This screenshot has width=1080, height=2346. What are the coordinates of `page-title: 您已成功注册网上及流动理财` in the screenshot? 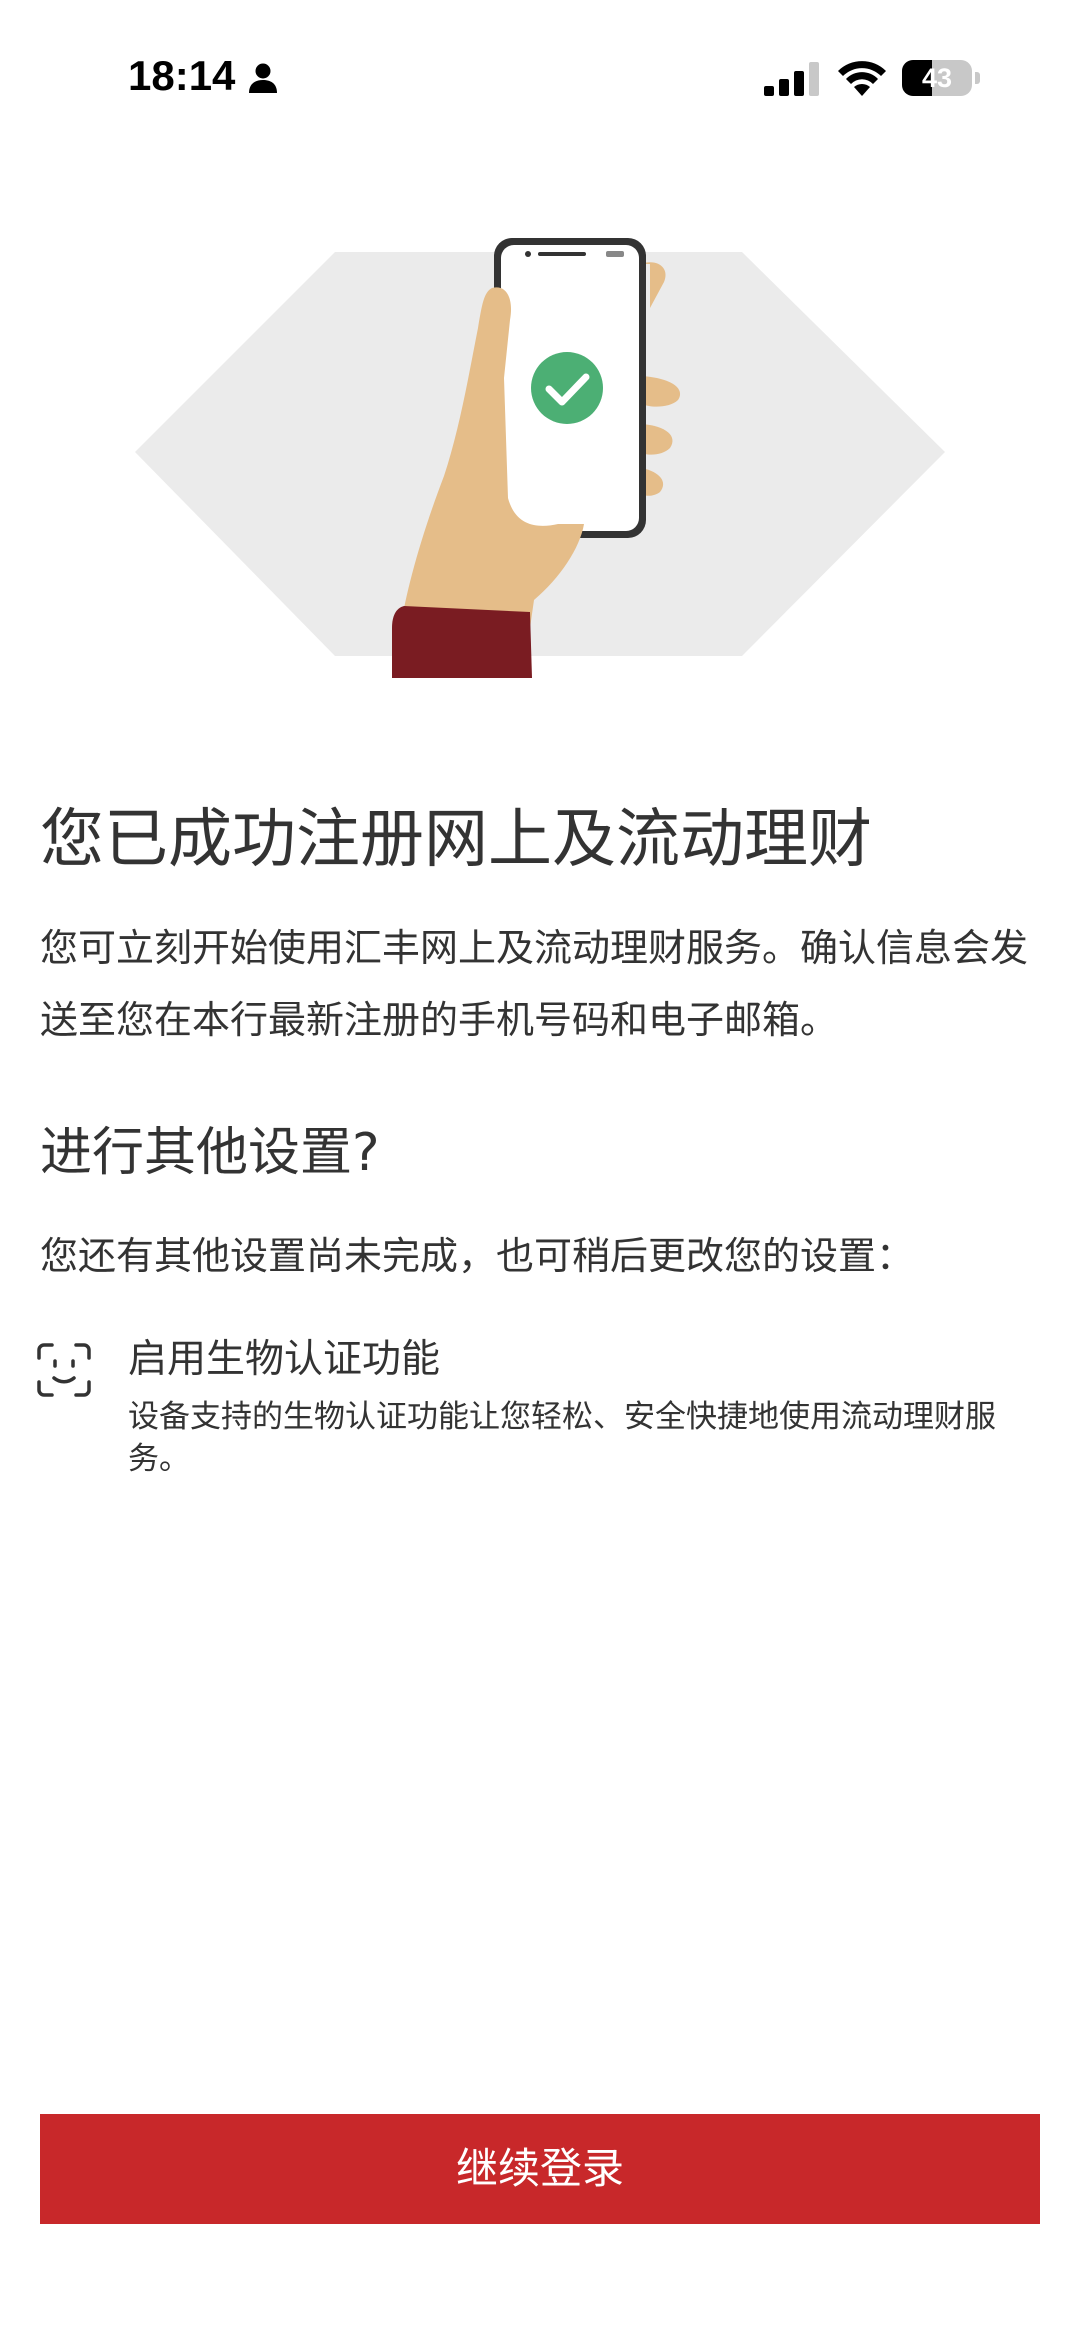 It's located at (456, 840).